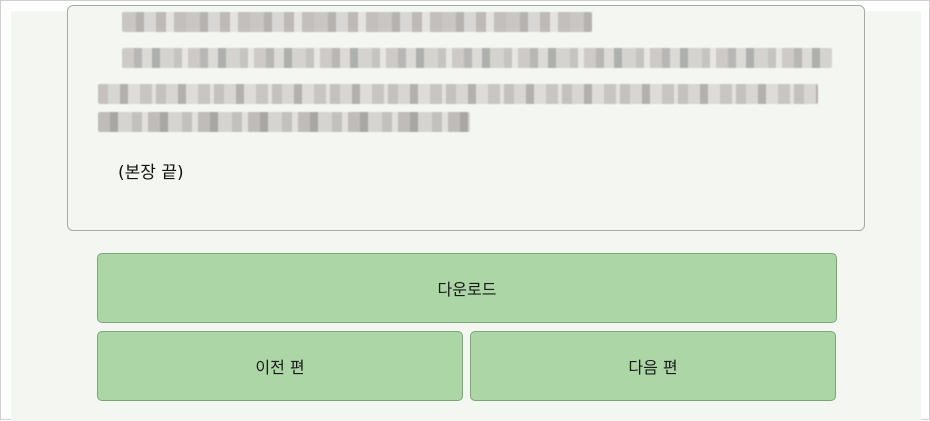  What do you see at coordinates (280, 366) in the screenshot?
I see `previous-chapter-button: 이전 편` at bounding box center [280, 366].